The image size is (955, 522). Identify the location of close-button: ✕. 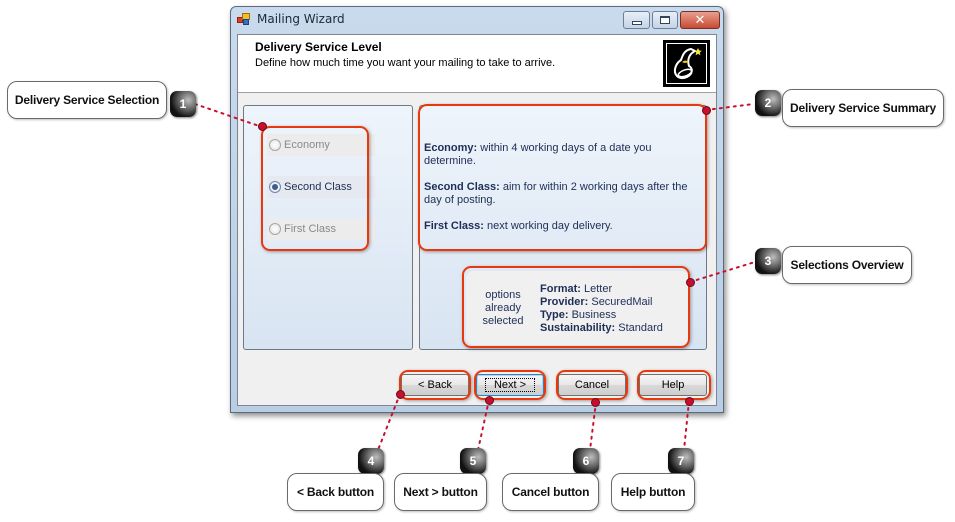
(700, 20).